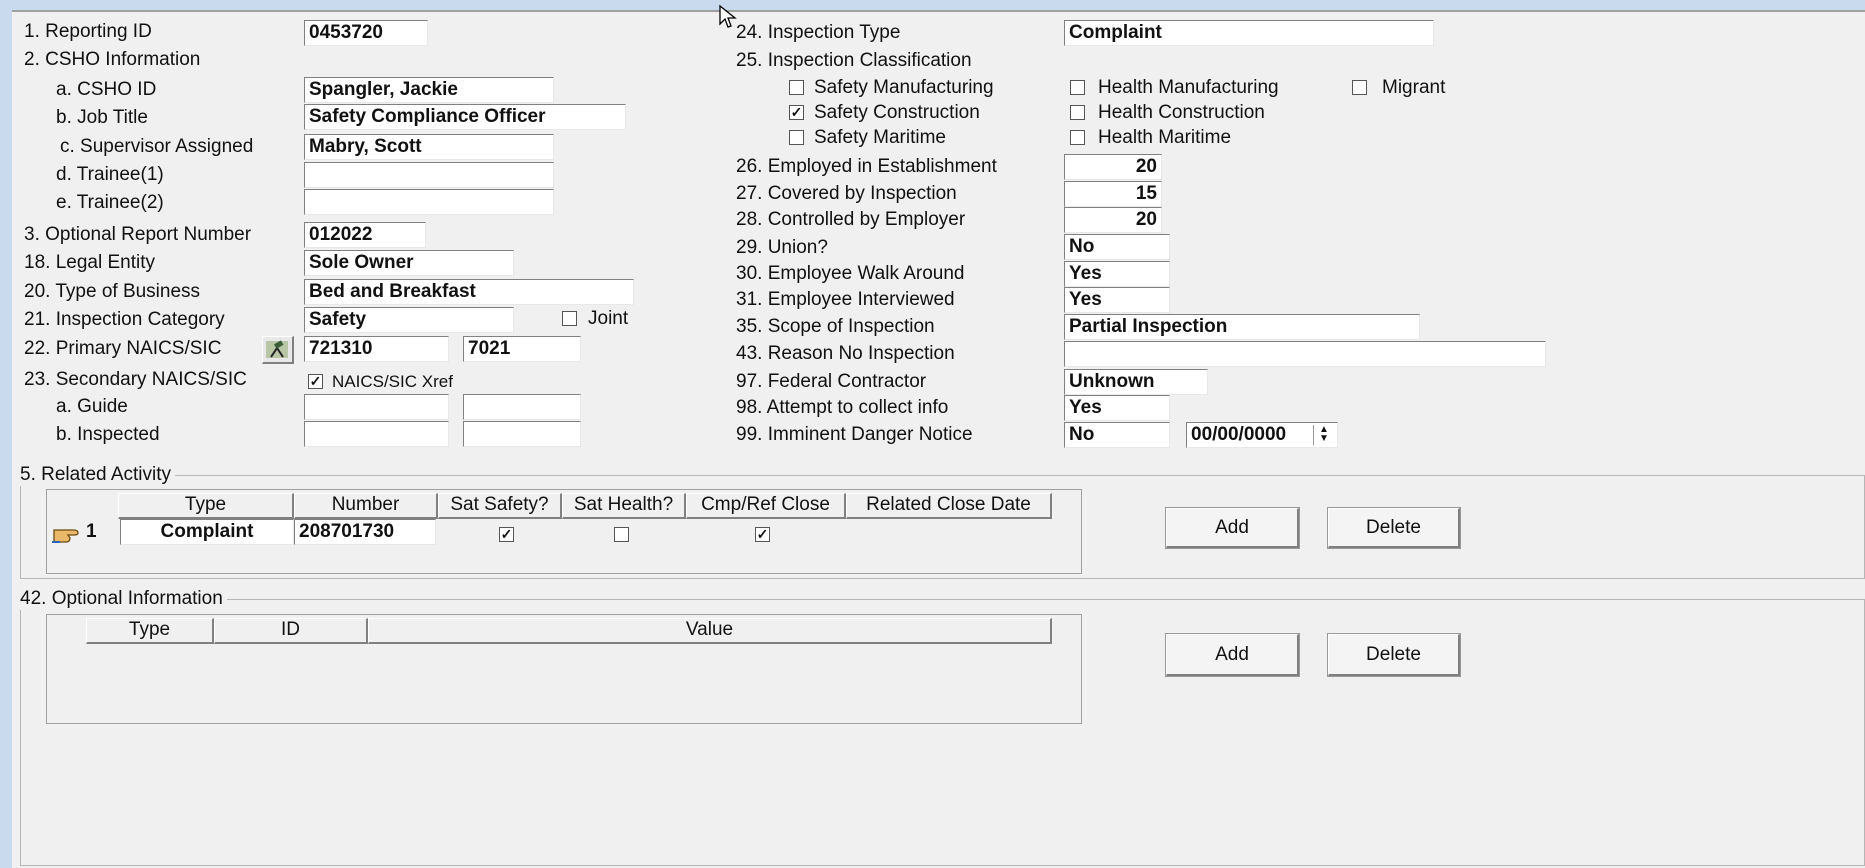  What do you see at coordinates (854, 60) in the screenshot?
I see `inspection-classification-label: 25. Inspection Classification` at bounding box center [854, 60].